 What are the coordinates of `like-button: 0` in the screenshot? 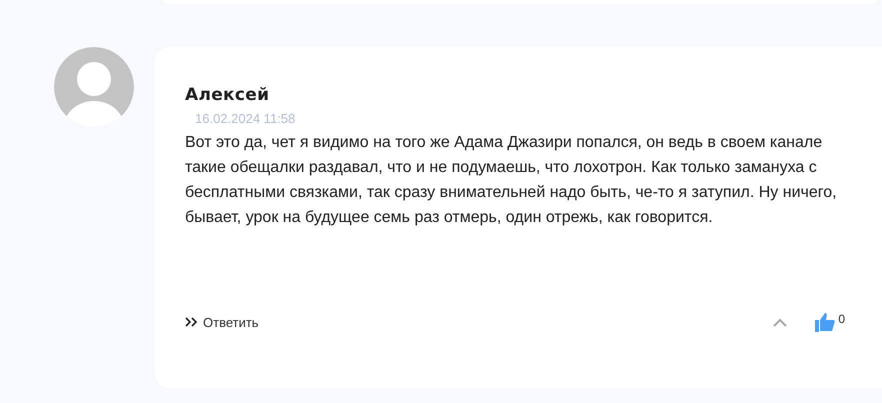 It's located at (830, 322).